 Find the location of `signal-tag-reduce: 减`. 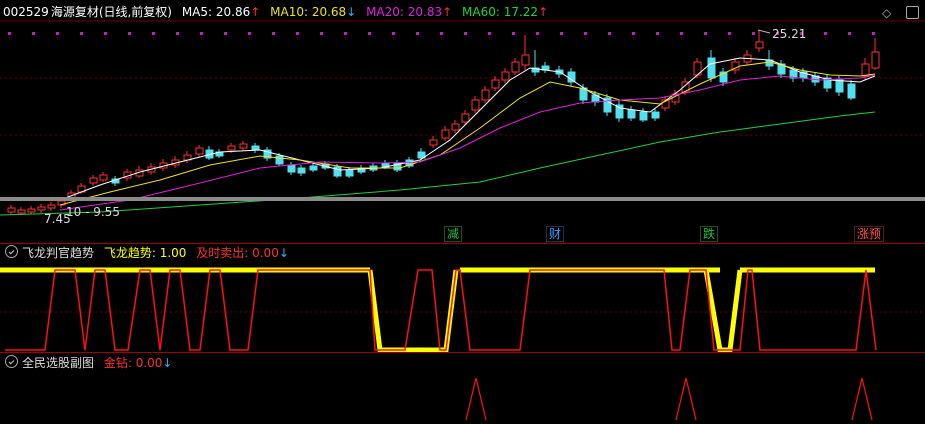

signal-tag-reduce: 减 is located at coordinates (453, 234).